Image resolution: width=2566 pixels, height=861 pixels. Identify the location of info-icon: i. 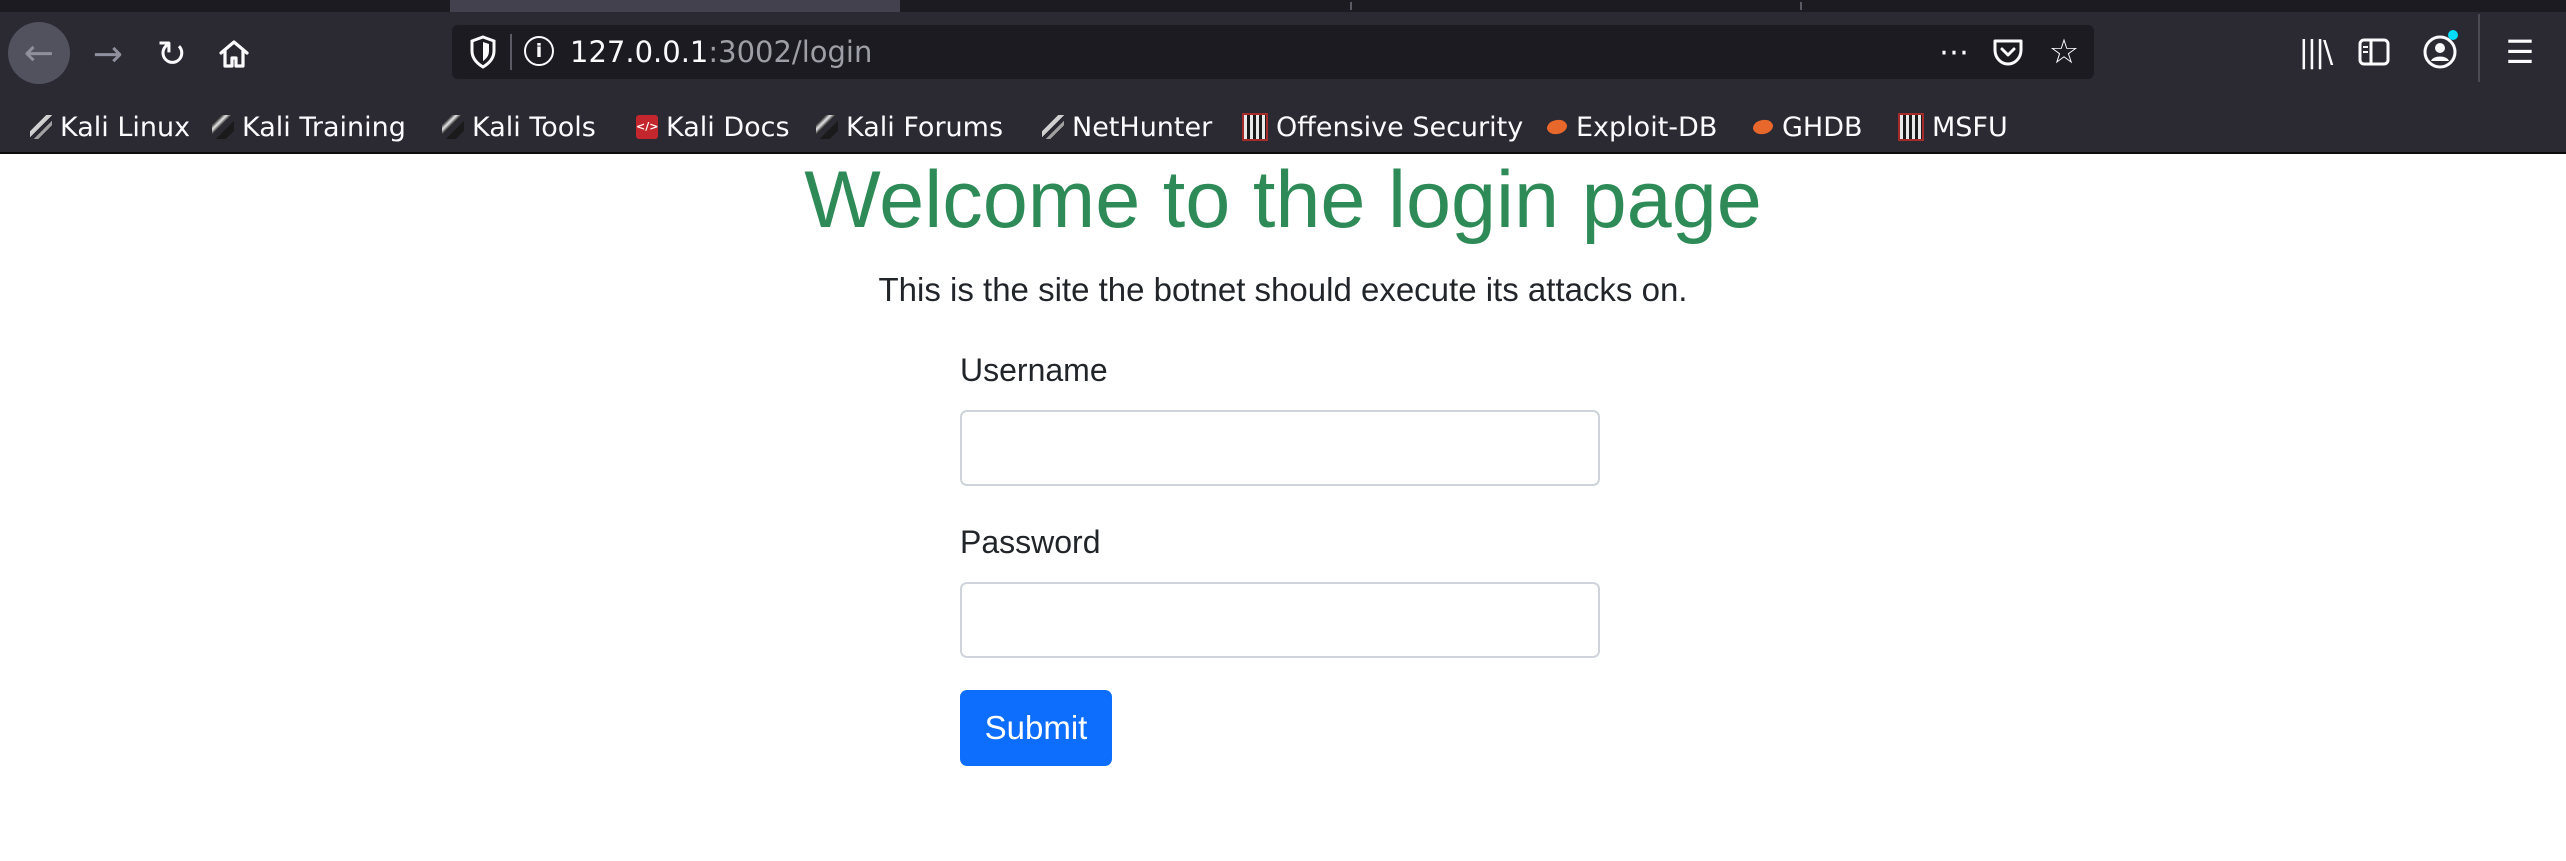
(539, 51).